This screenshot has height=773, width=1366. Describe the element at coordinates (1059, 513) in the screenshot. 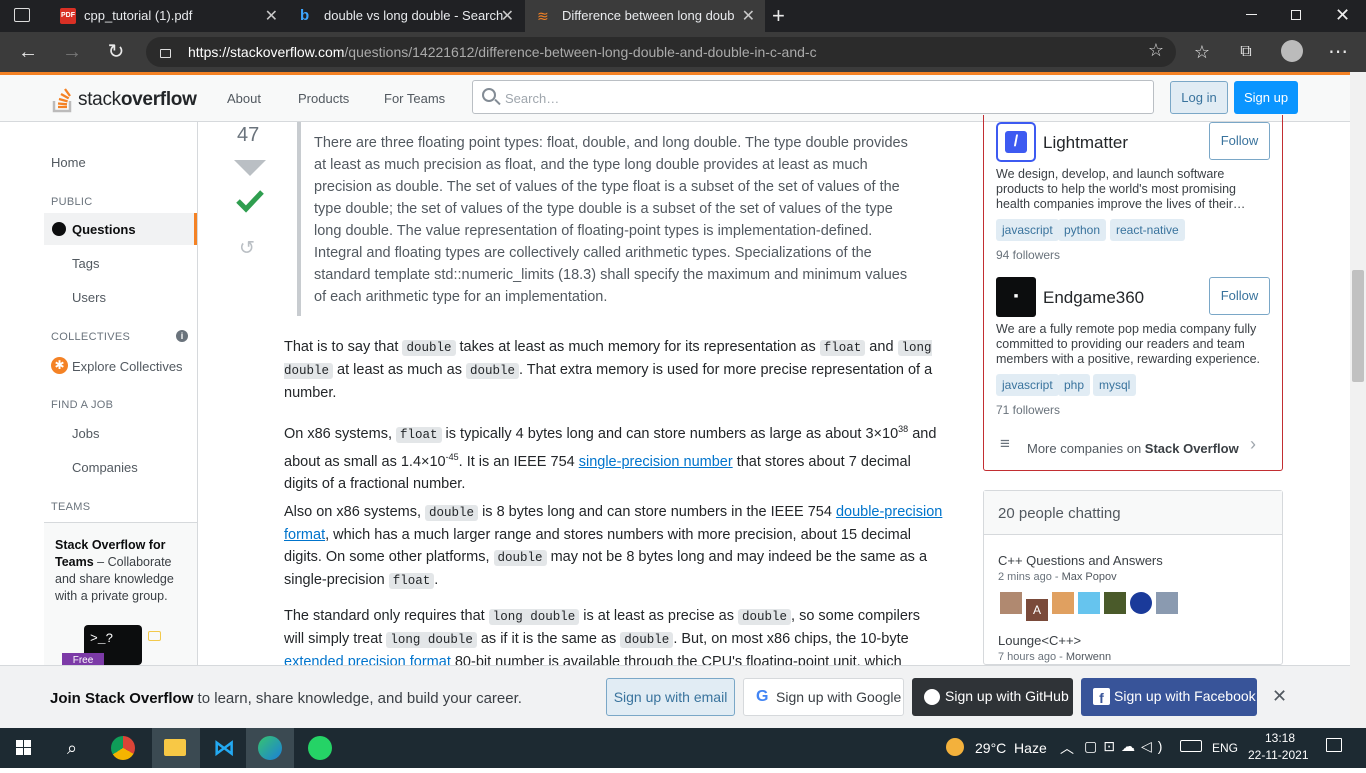

I see `chat-header-title: 20 people chatting` at that location.